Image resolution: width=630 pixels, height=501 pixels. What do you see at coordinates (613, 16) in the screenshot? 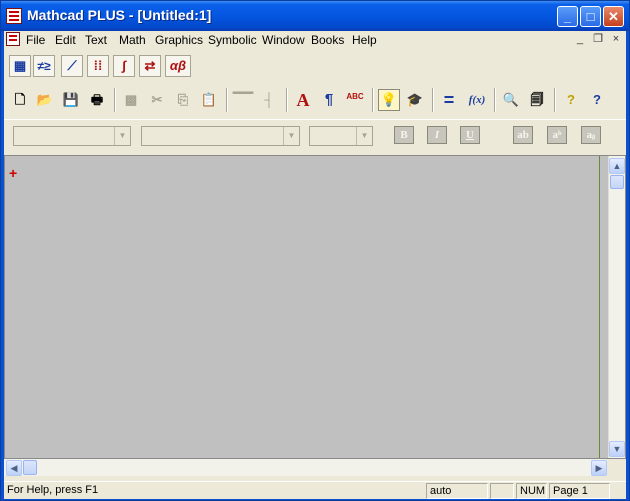
I see `close-button: ✕` at bounding box center [613, 16].